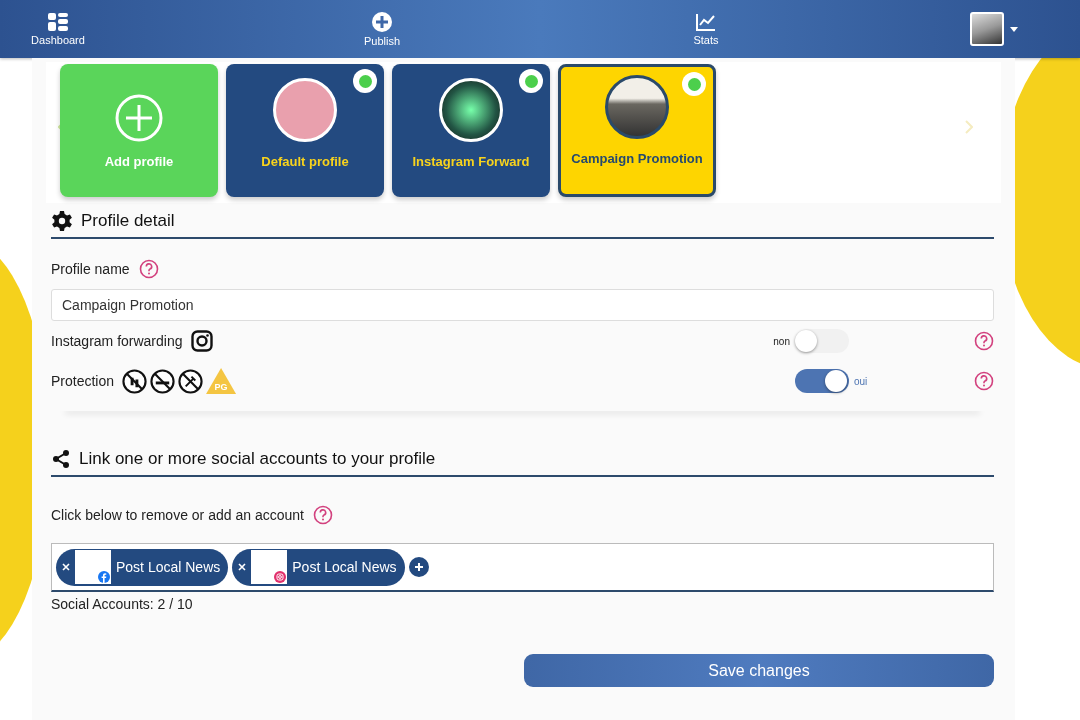 The image size is (1080, 720). I want to click on grid-icon, so click(58, 21).